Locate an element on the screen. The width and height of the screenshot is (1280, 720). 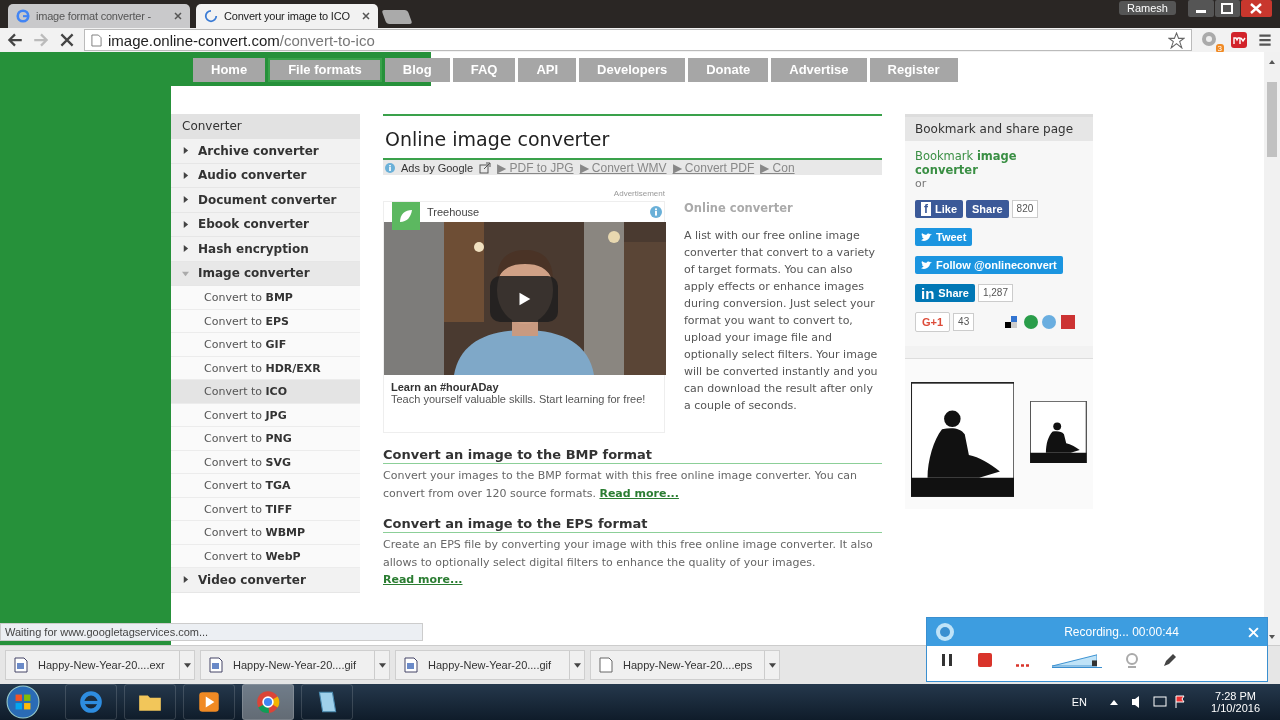
chrome-taskbar-button is located at coordinates (268, 702).